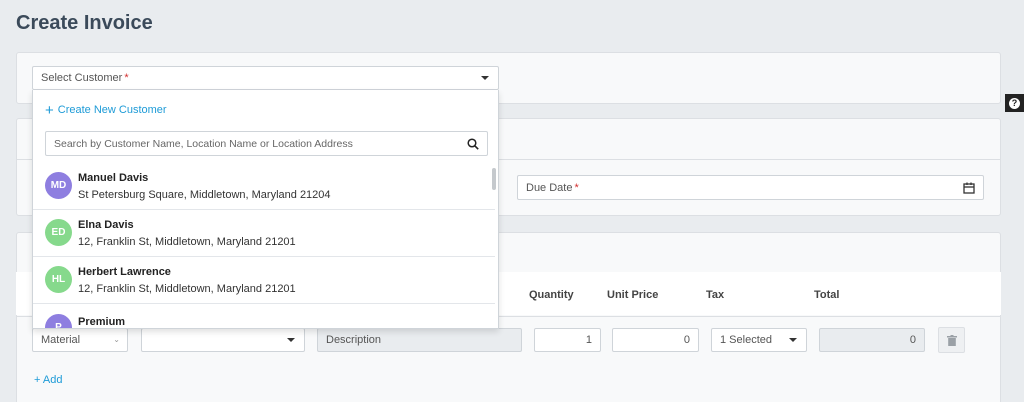 The image size is (1024, 402). Describe the element at coordinates (551, 295) in the screenshot. I see `column-header-quantity: Quantity` at that location.